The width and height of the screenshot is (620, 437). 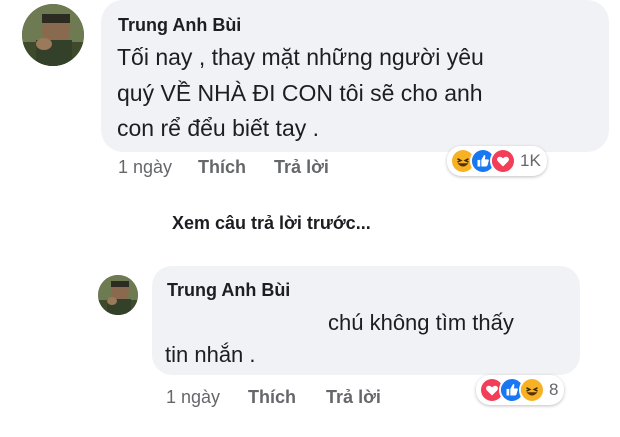 What do you see at coordinates (193, 397) in the screenshot?
I see `reply-time: 1 ngày` at bounding box center [193, 397].